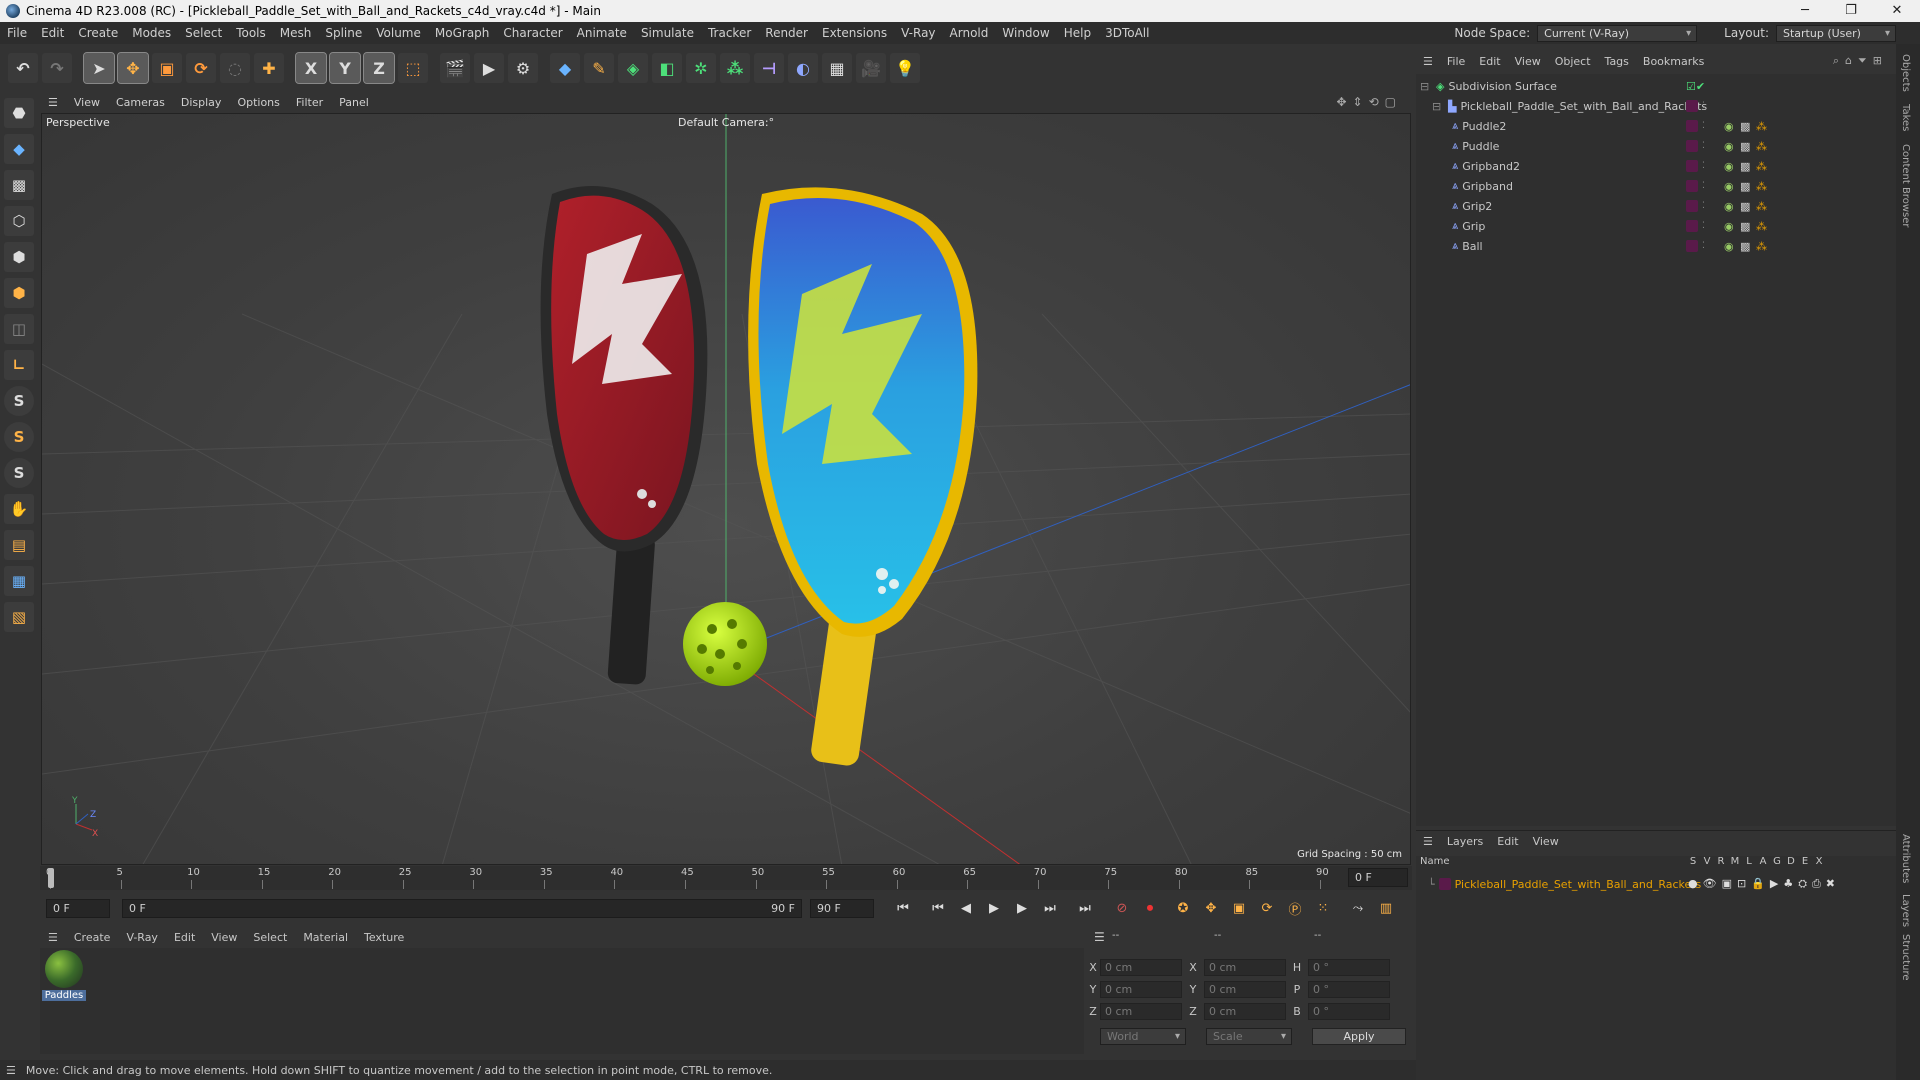 Image resolution: width=1920 pixels, height=1080 pixels. What do you see at coordinates (345, 68) in the screenshot?
I see `y-axis-lock-button: Y` at bounding box center [345, 68].